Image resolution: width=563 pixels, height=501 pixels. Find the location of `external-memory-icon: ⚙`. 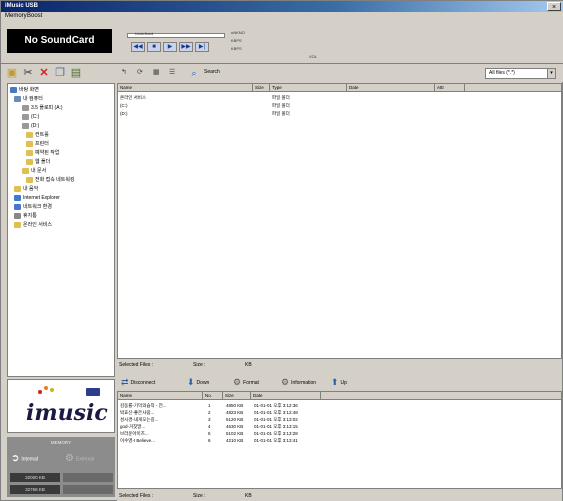

external-memory-icon: ⚙ is located at coordinates (69, 458).